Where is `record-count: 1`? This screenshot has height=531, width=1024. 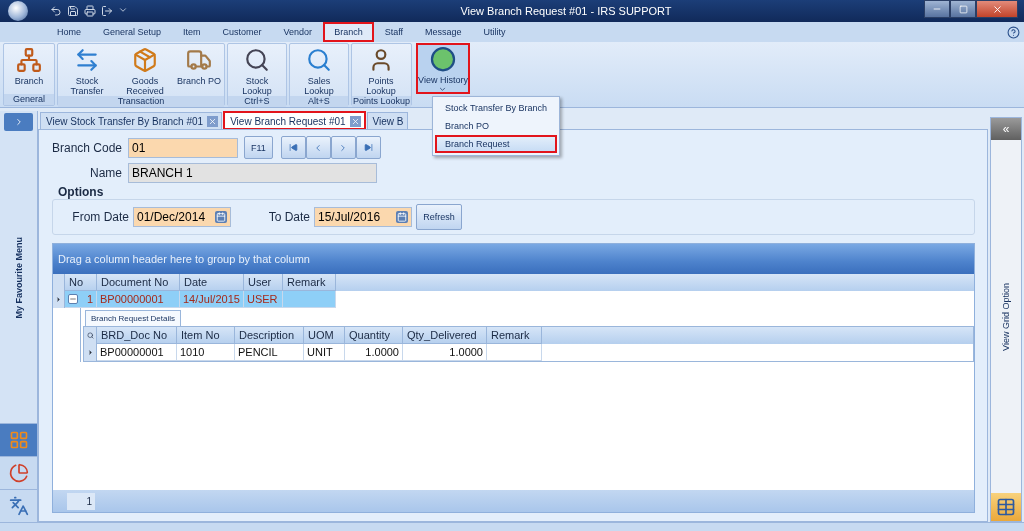 record-count: 1 is located at coordinates (81, 501).